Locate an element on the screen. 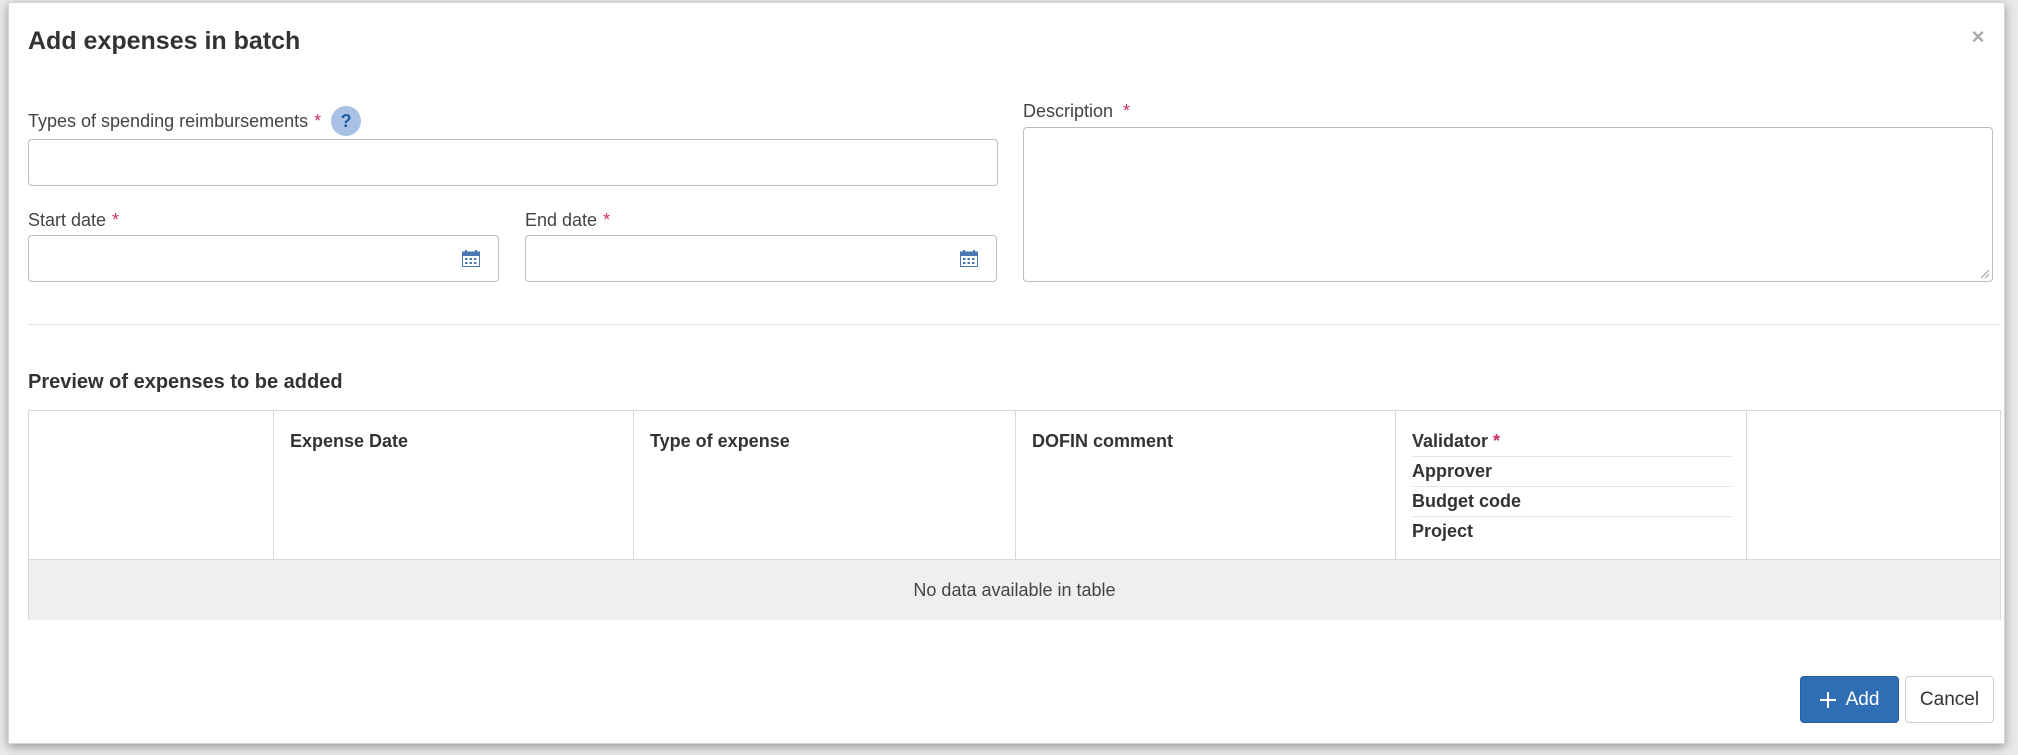 The height and width of the screenshot is (755, 2018). stack-line-approver: Approver is located at coordinates (1572, 472).